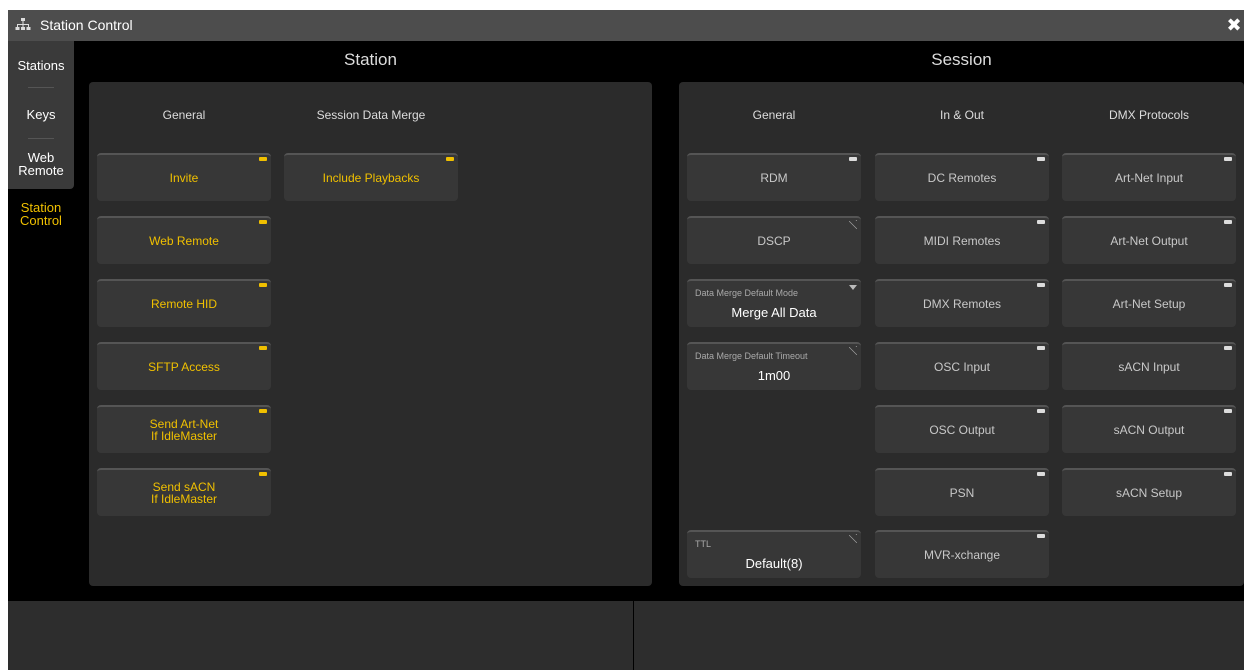 The width and height of the screenshot is (1244, 670). Describe the element at coordinates (962, 303) in the screenshot. I see `dmx-remotes-button: DMX Remotes` at that location.